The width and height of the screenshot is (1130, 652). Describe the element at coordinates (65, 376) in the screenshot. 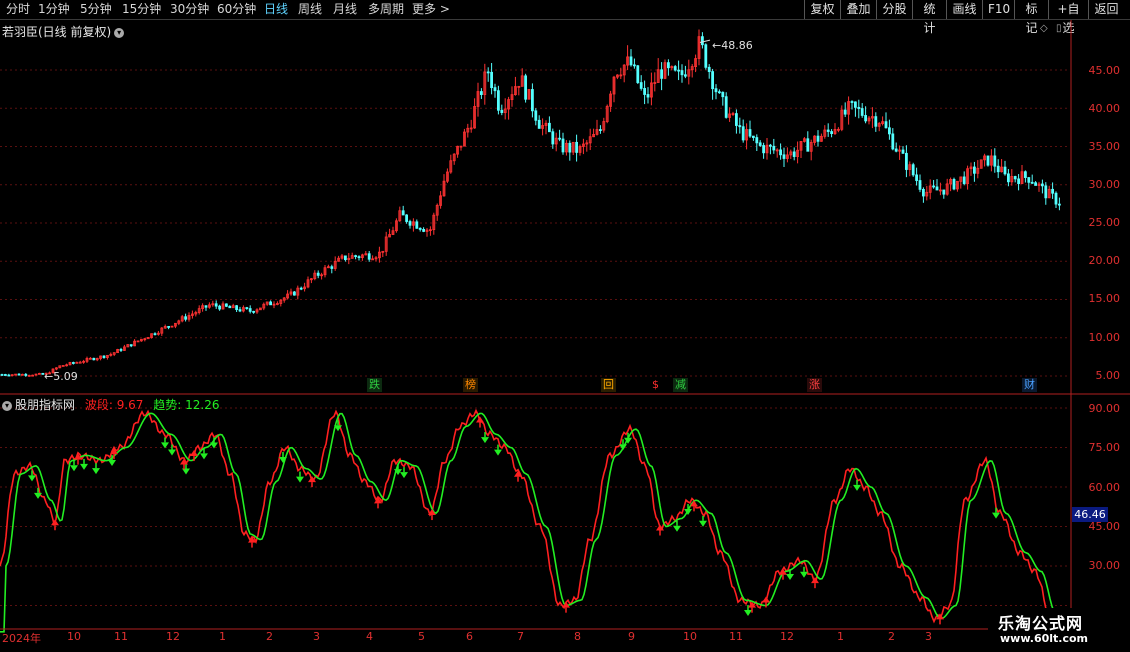

I see `low-price-value: 5.09` at that location.